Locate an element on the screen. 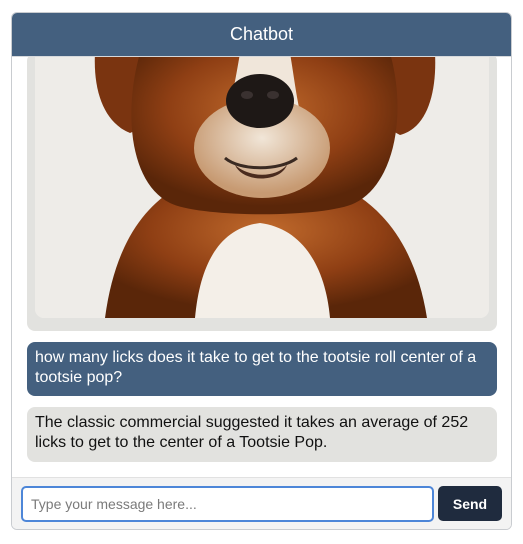 This screenshot has width=523, height=544. chat-header: Chatbot is located at coordinates (261, 35).